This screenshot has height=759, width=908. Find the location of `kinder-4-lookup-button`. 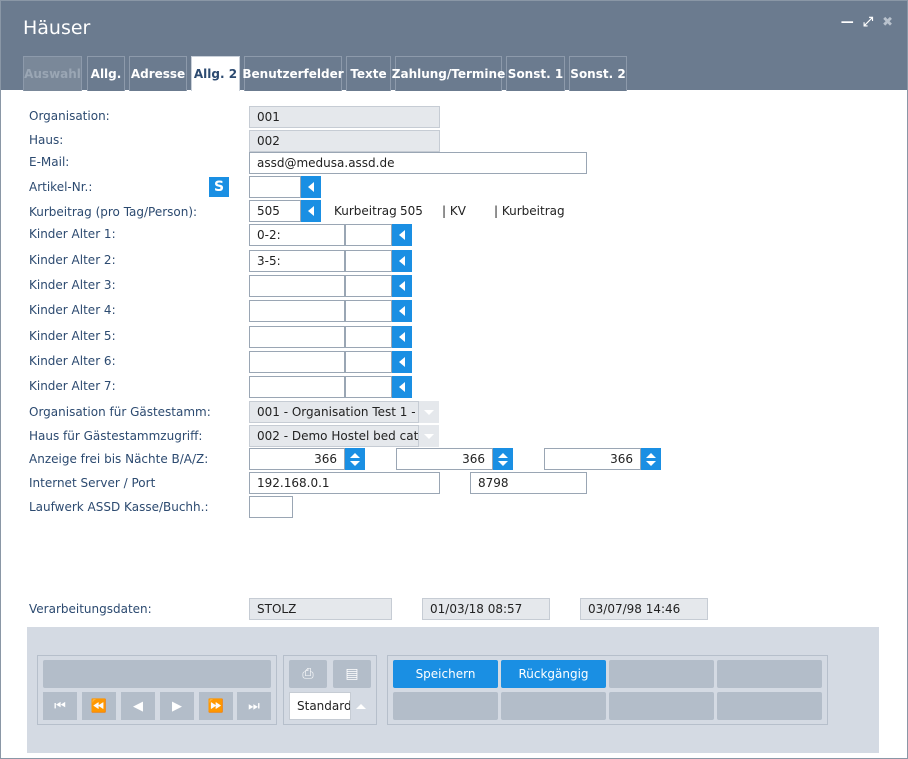

kinder-4-lookup-button is located at coordinates (402, 311).